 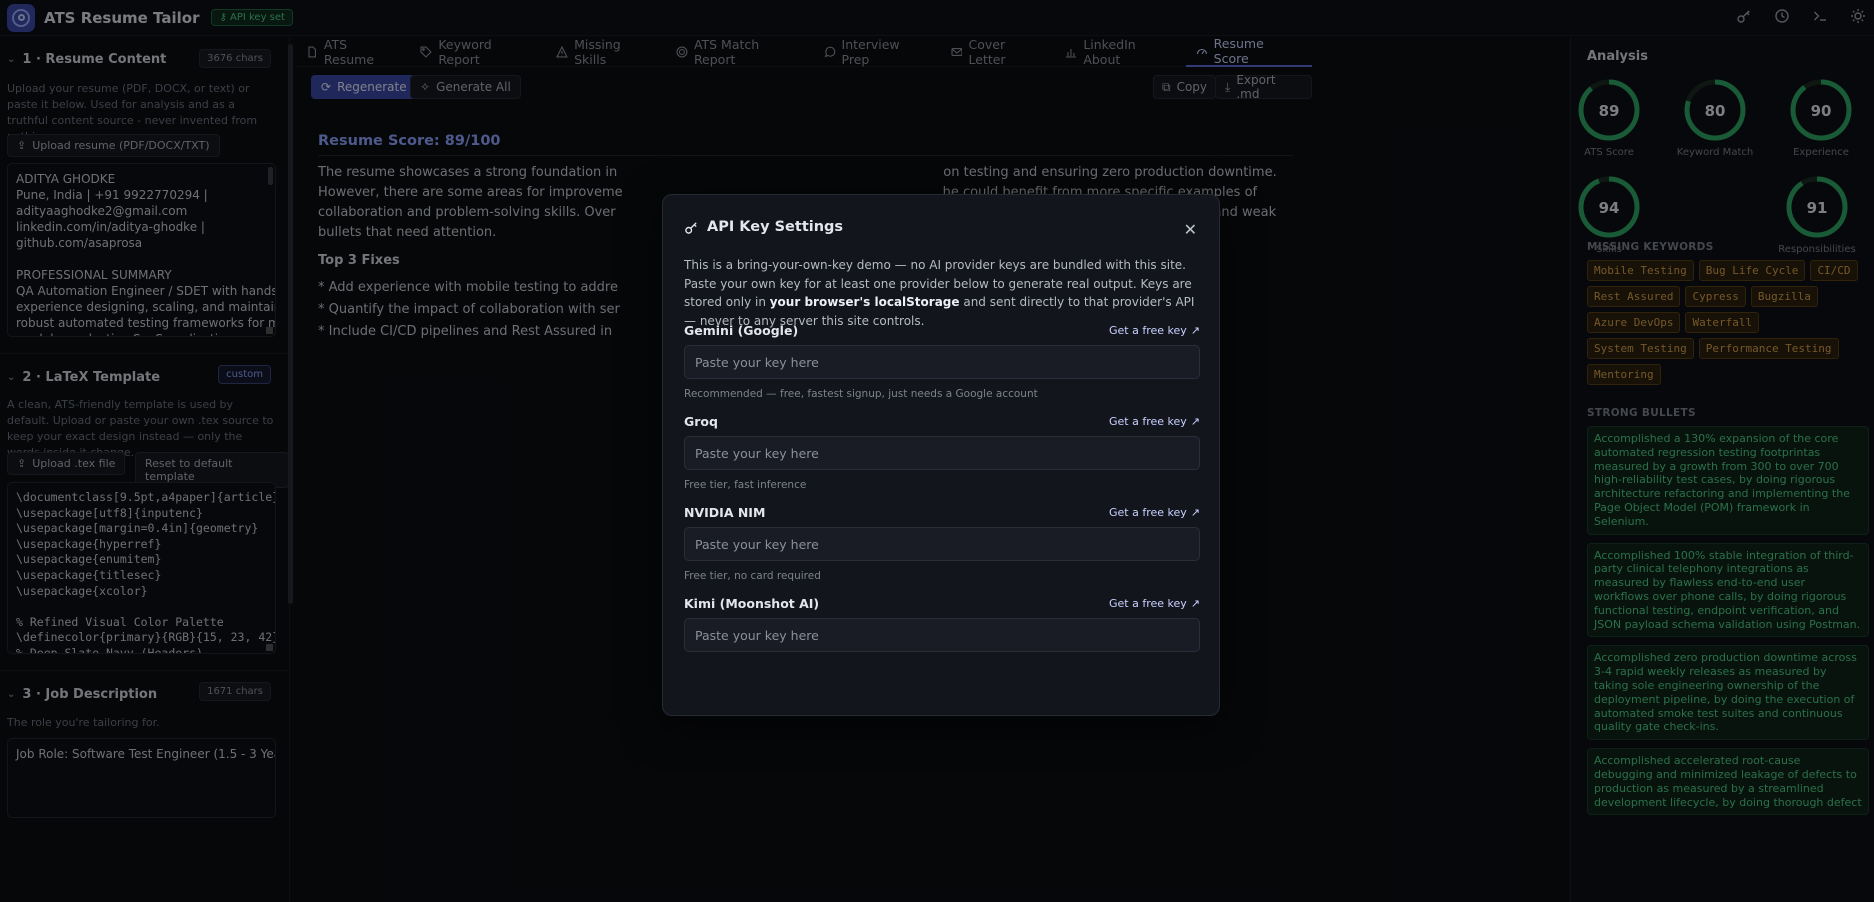 I want to click on nvidia-key-input, so click(x=942, y=544).